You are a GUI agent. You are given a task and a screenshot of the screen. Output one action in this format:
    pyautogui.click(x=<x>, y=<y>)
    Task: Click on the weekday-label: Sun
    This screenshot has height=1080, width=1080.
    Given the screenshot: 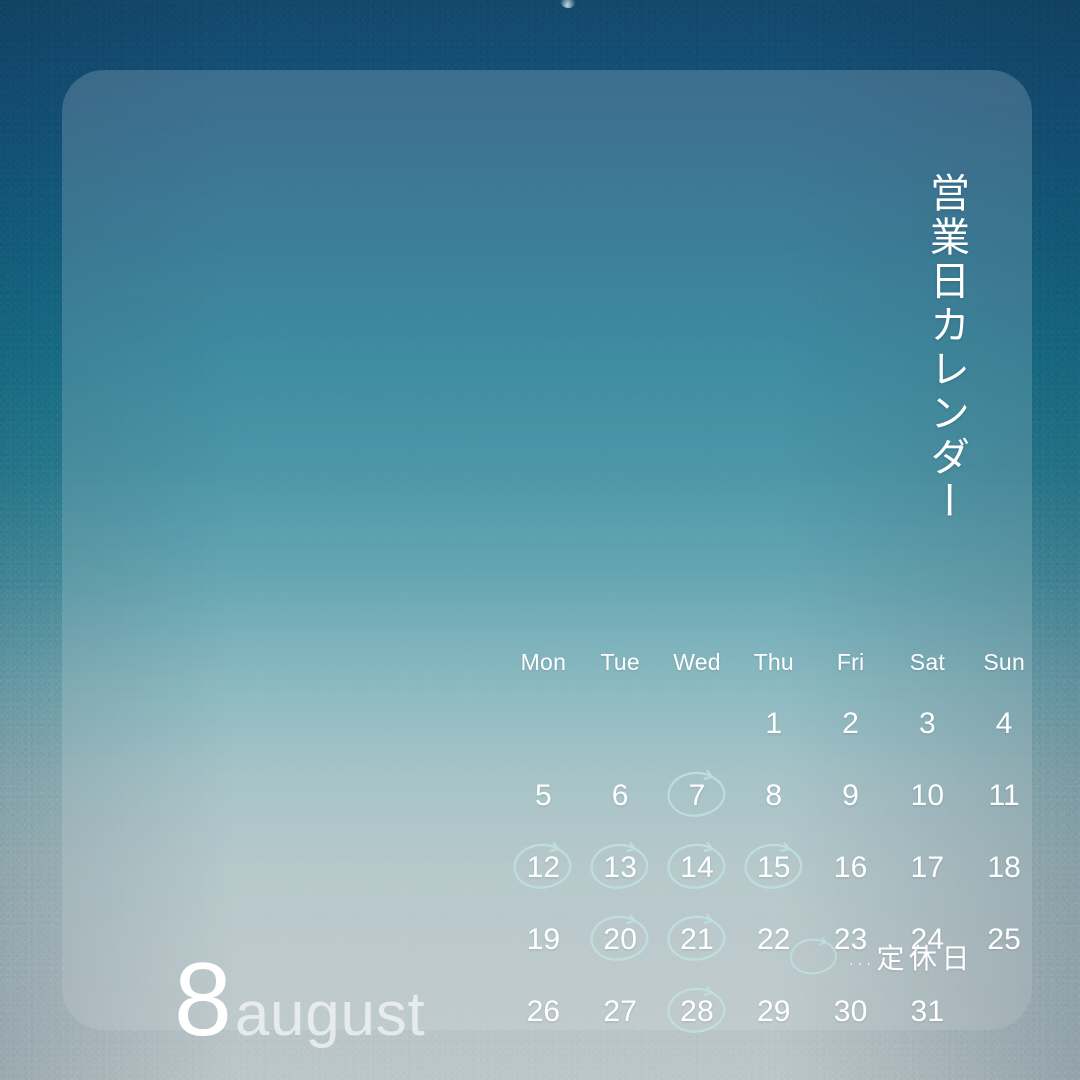 What is the action you would take?
    pyautogui.click(x=1004, y=661)
    